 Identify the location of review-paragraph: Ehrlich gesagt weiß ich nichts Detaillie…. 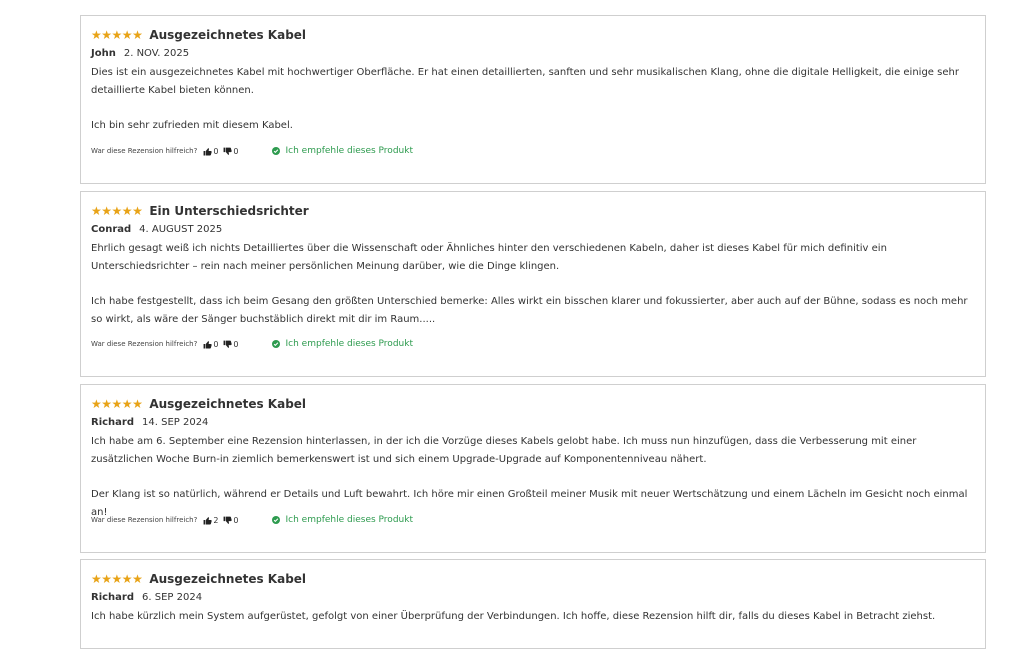
(489, 257).